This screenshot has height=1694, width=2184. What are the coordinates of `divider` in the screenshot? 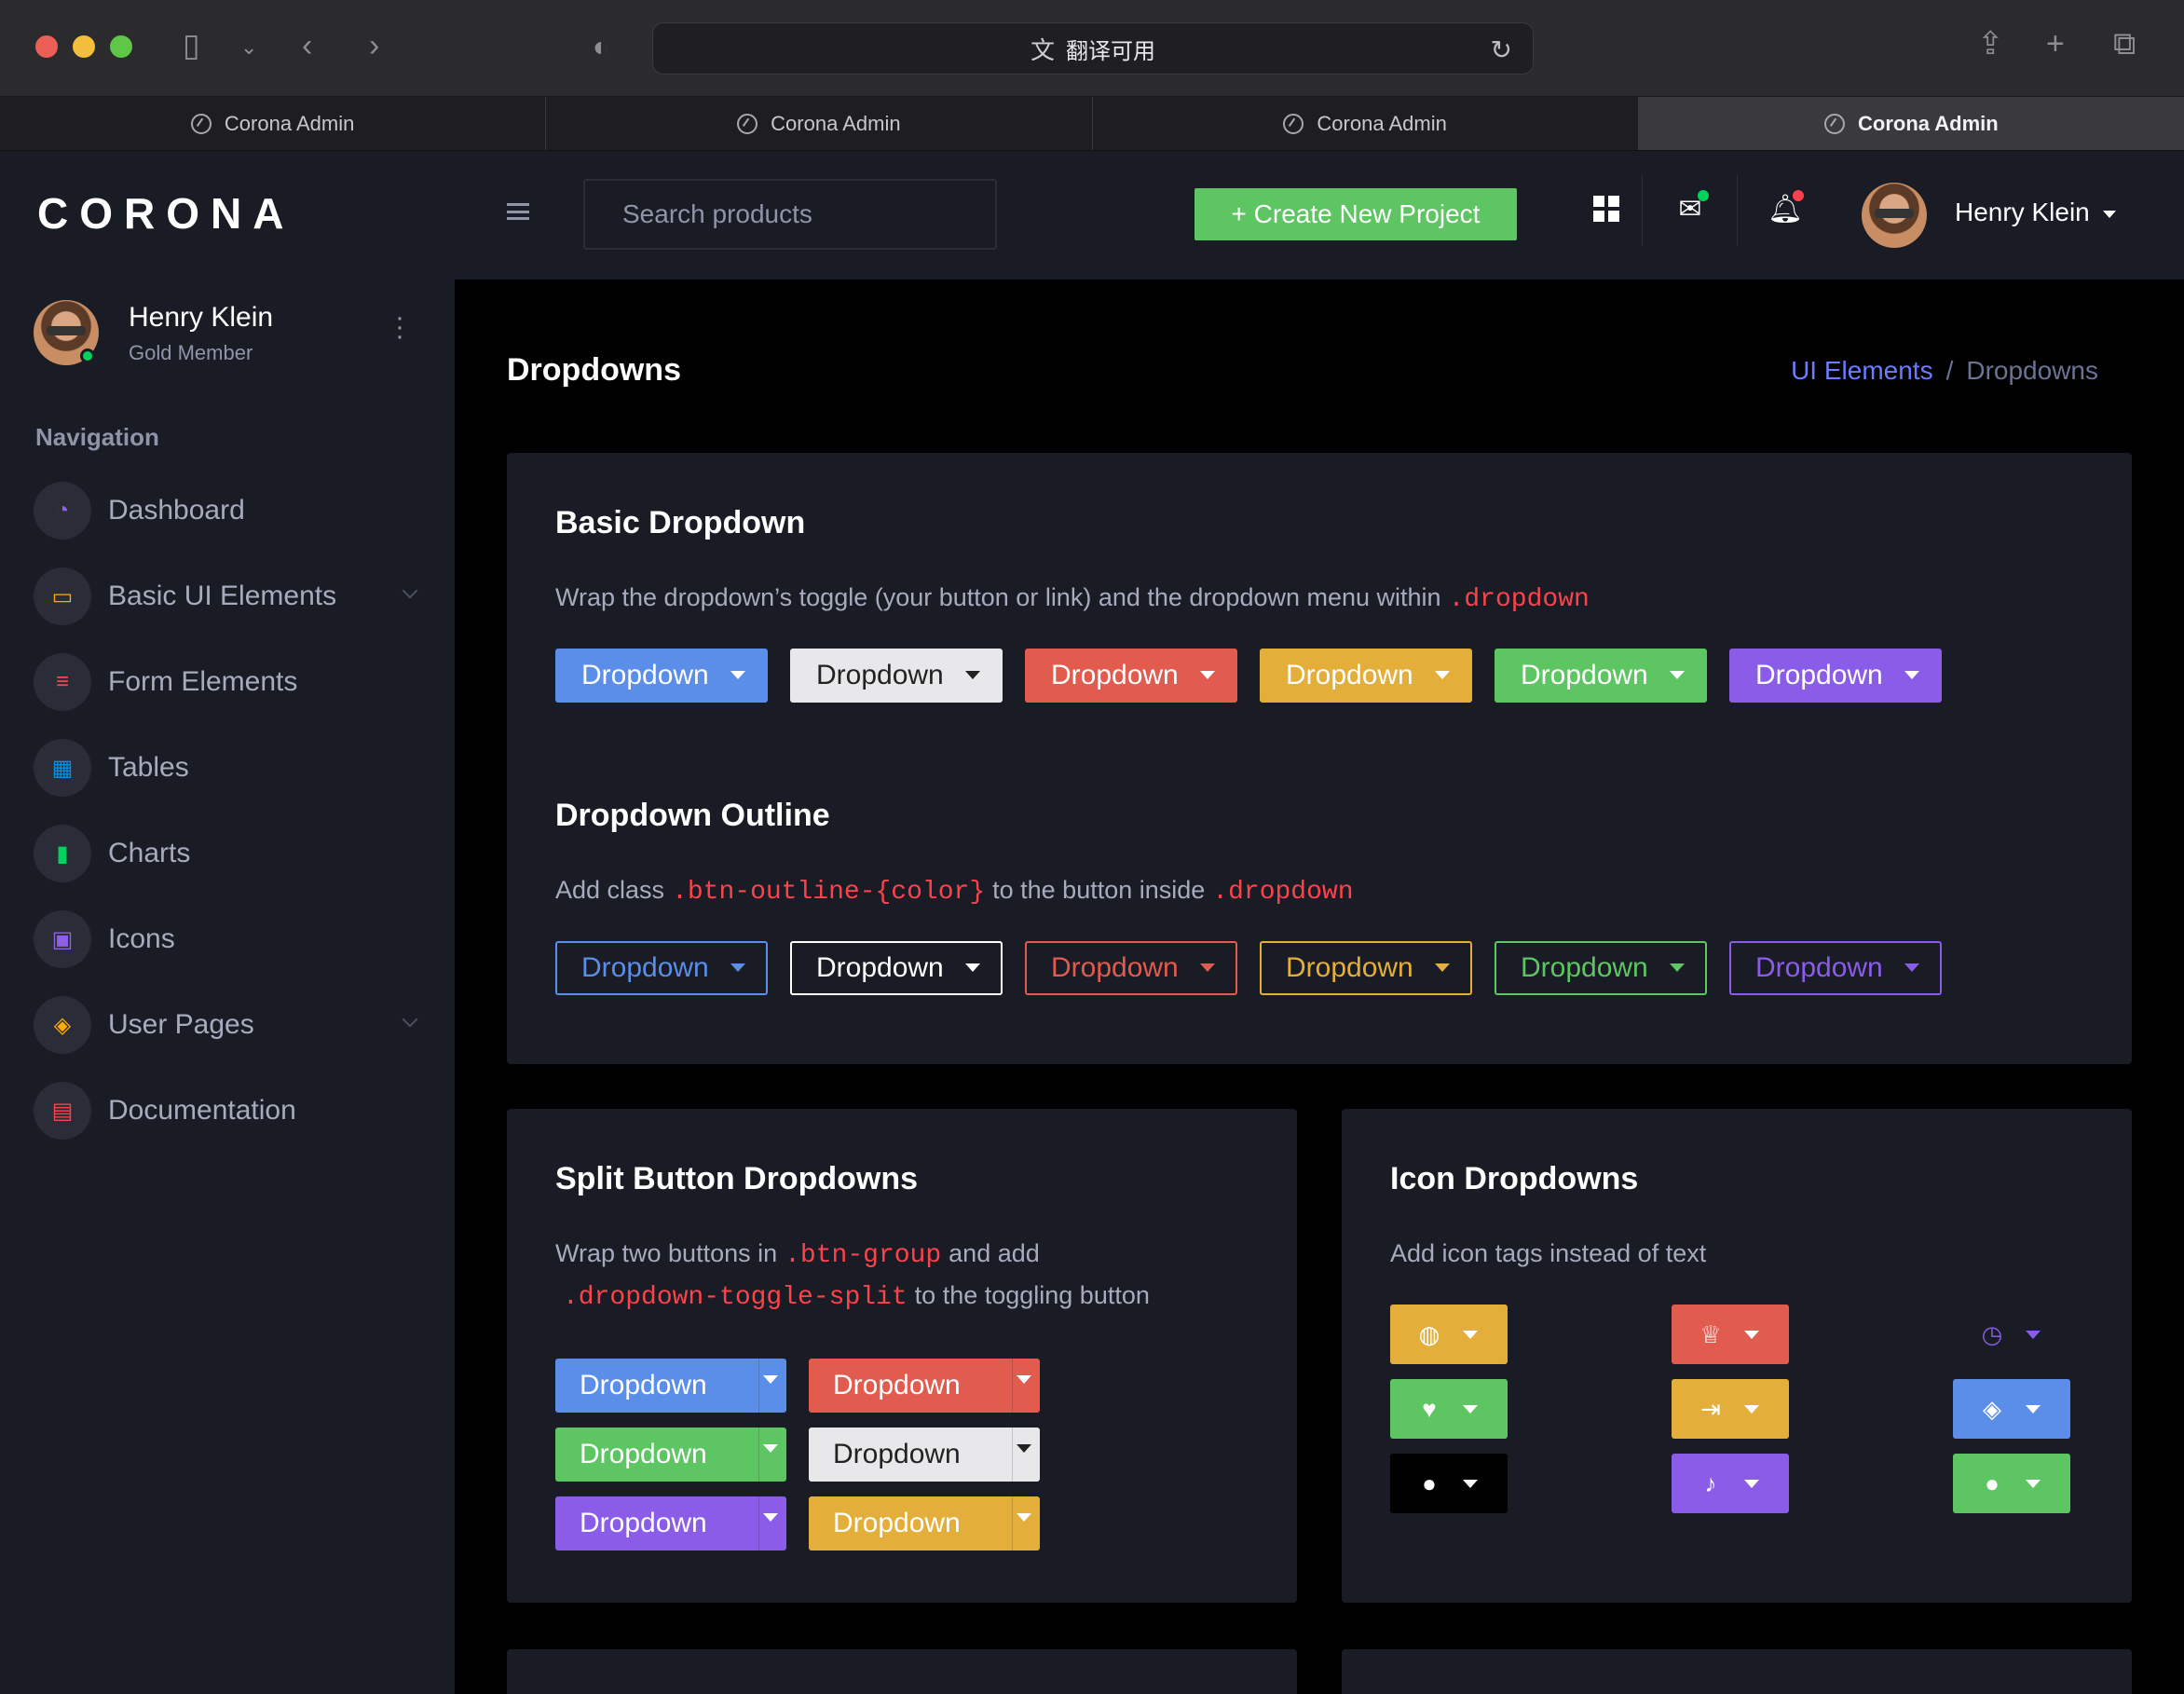 It's located at (1642, 211).